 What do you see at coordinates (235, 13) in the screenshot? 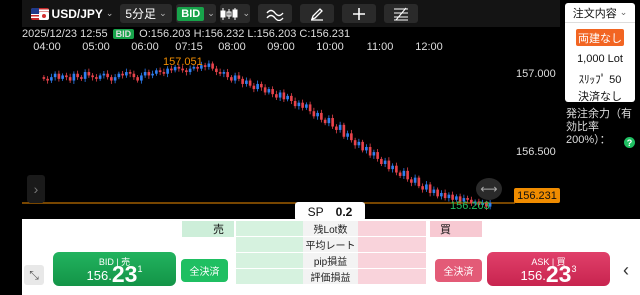
I see `chart-type-button: ⌄` at bounding box center [235, 13].